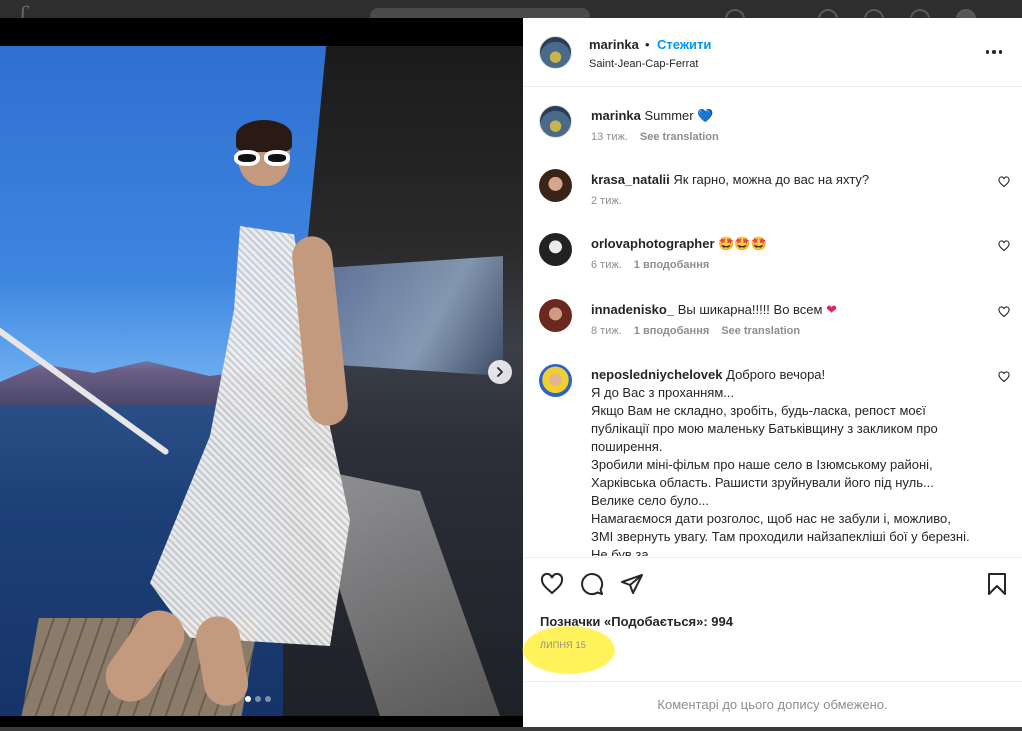  I want to click on comment-meta: 8 тиж. 1 вподобання See translation, so click(695, 331).